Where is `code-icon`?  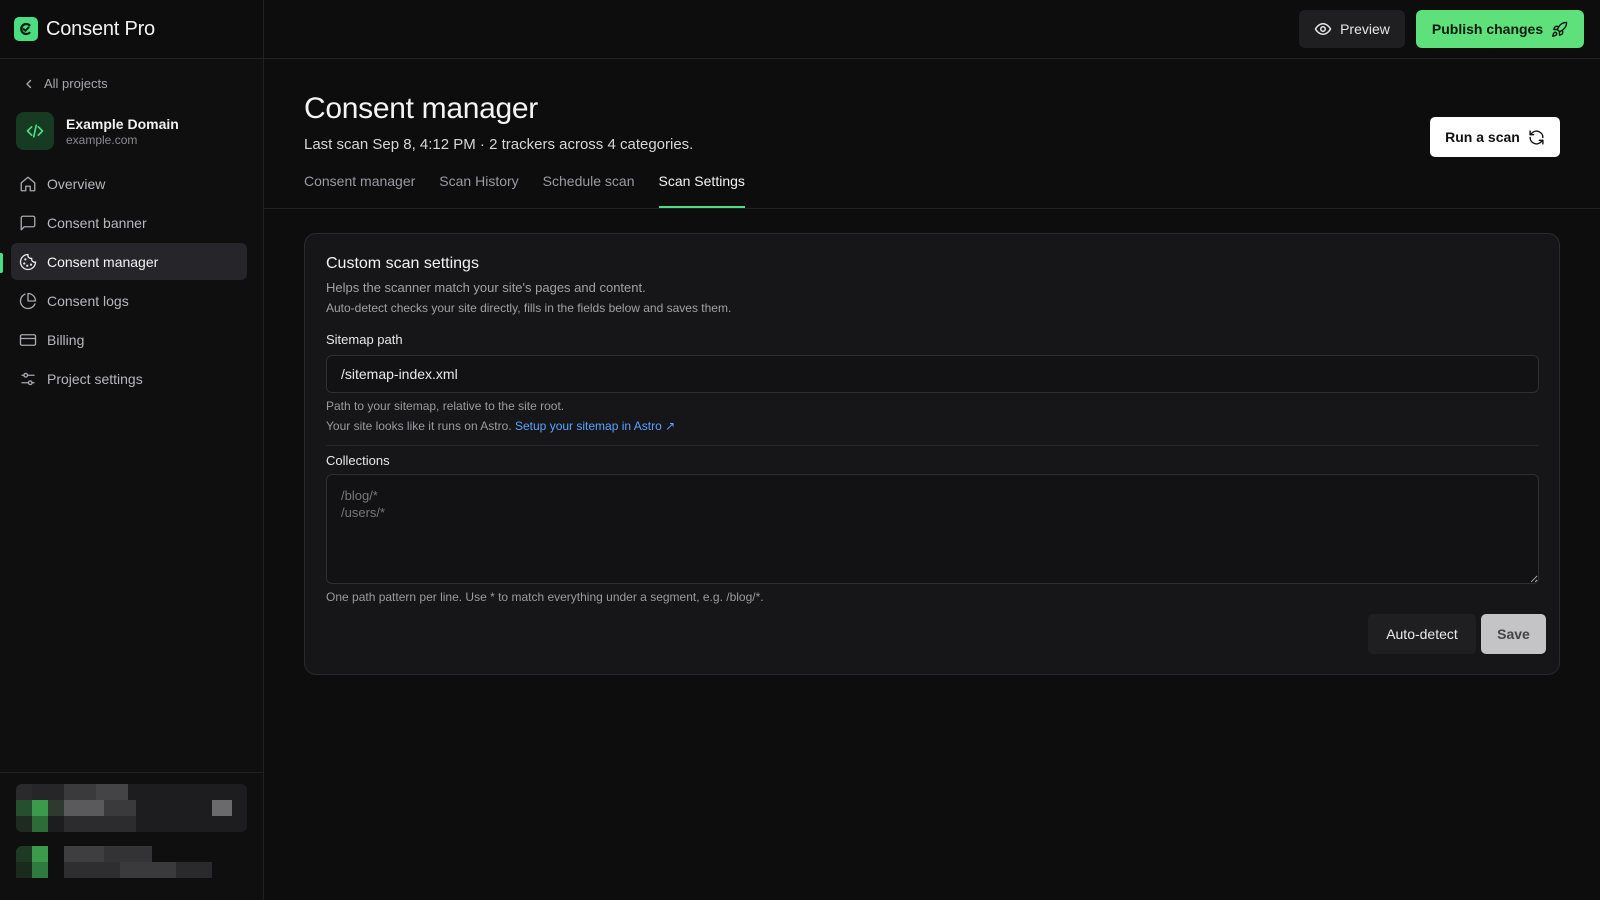
code-icon is located at coordinates (35, 131).